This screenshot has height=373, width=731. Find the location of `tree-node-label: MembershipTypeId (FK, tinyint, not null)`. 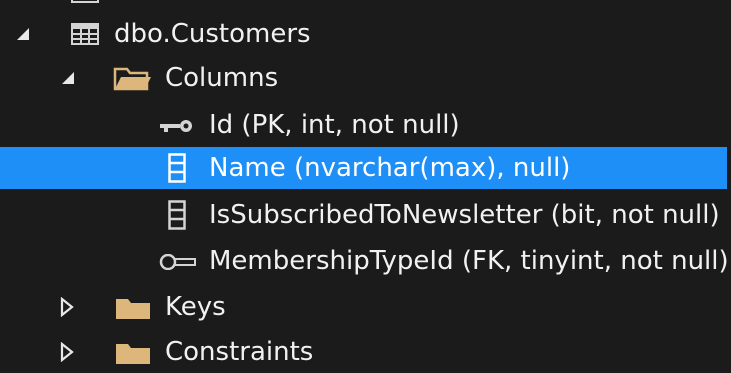

tree-node-label: MembershipTypeId (FK, tinyint, not null) is located at coordinates (469, 261).